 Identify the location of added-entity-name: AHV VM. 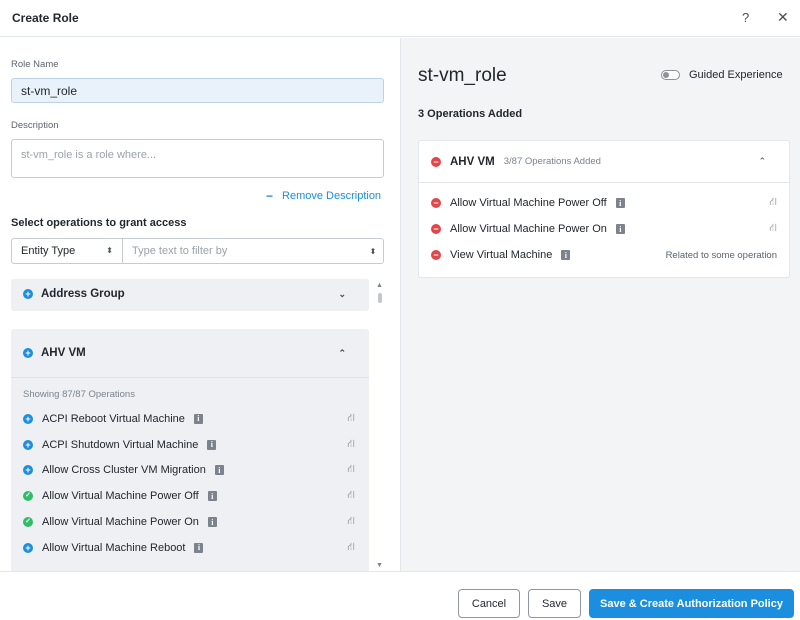
(472, 161).